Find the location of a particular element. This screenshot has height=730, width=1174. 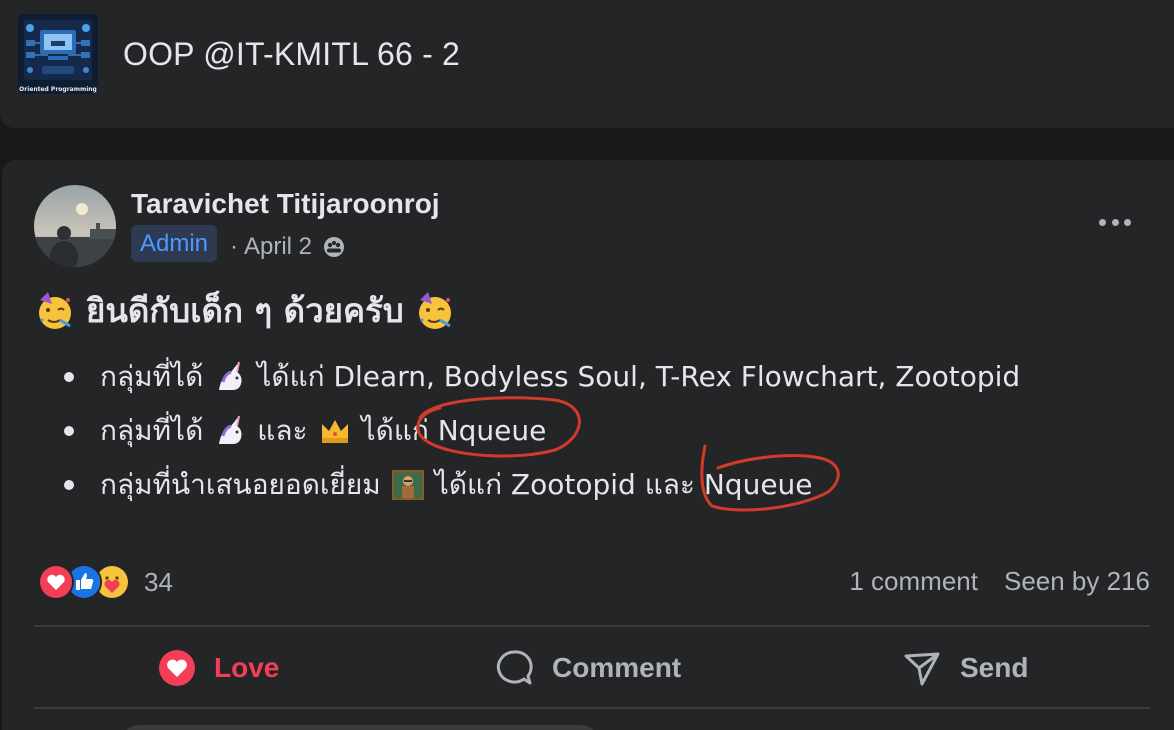

send-button: Send is located at coordinates (965, 668).